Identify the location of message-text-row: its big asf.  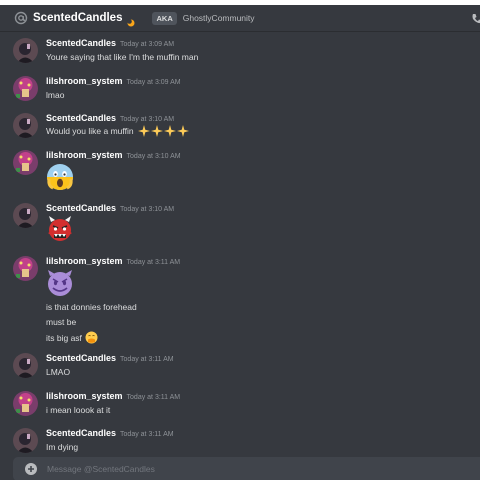
(72, 337).